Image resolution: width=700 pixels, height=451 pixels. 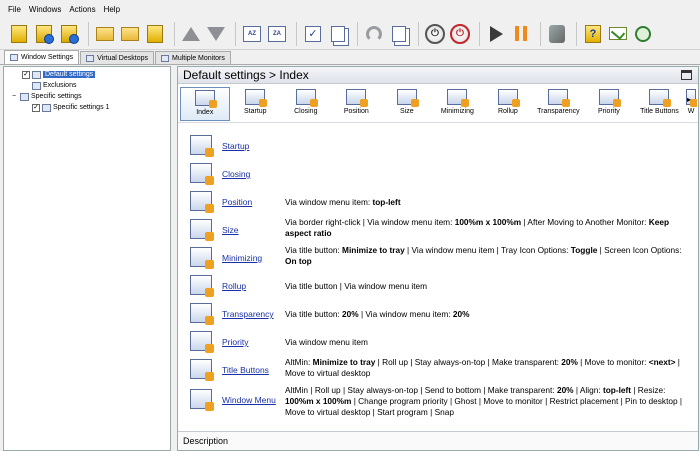 What do you see at coordinates (206, 441) in the screenshot?
I see `description-label: Description` at bounding box center [206, 441].